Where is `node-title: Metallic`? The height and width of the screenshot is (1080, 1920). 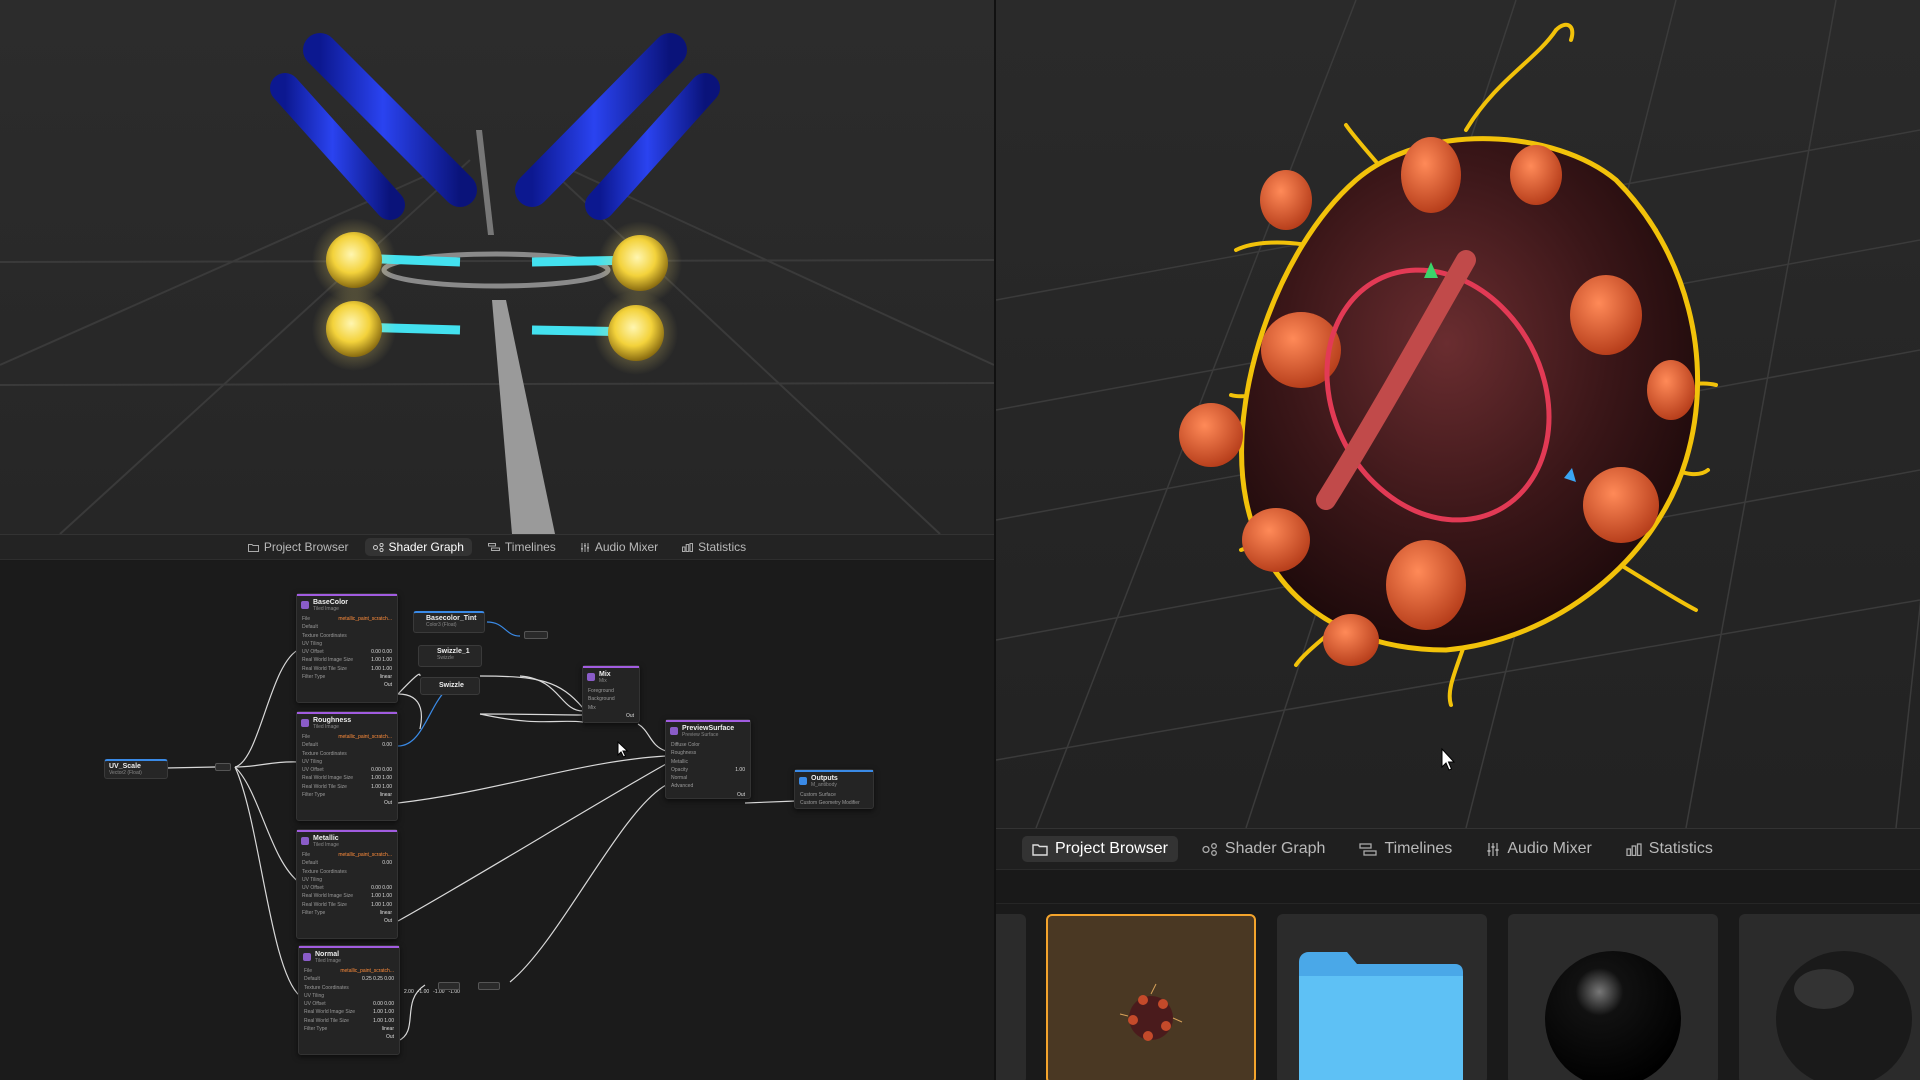
node-title: Metallic is located at coordinates (326, 838).